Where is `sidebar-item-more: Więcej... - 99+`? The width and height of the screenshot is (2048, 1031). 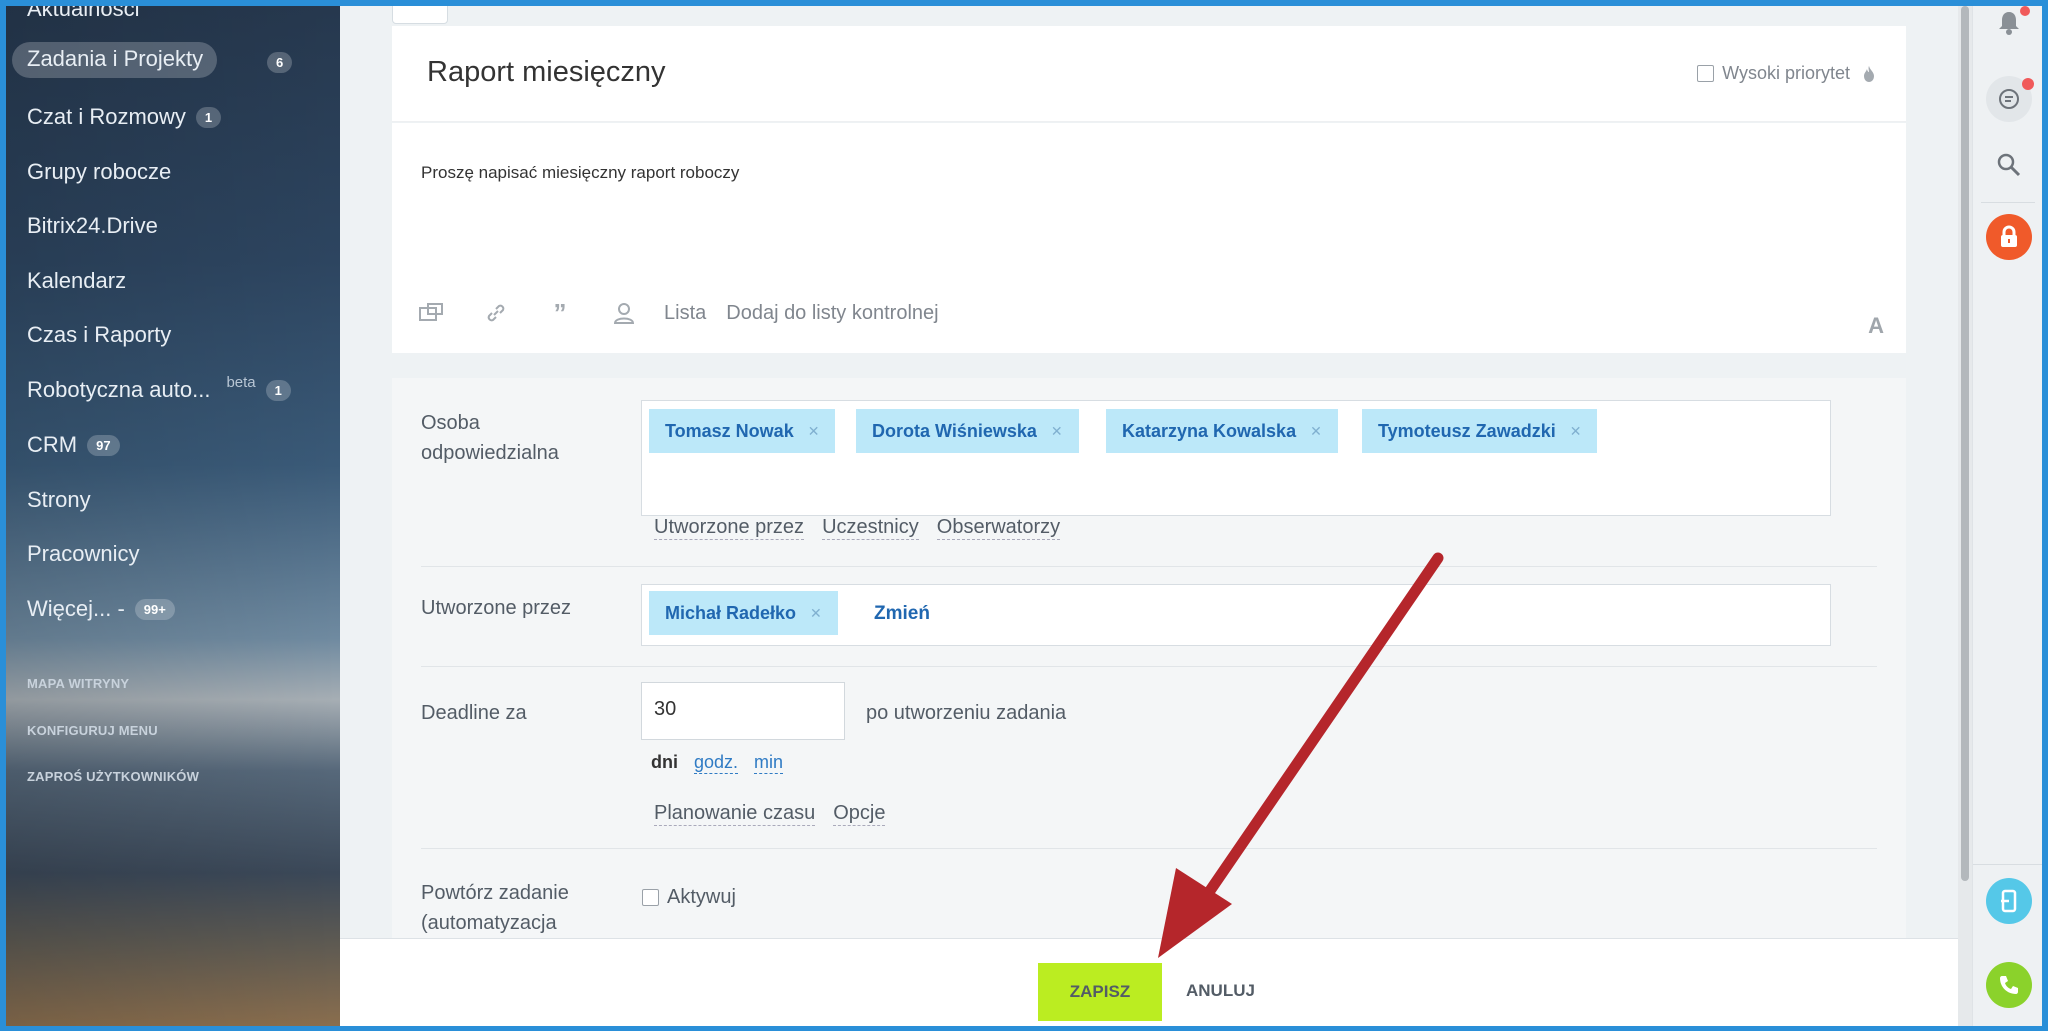 sidebar-item-more: Więcej... - 99+ is located at coordinates (101, 609).